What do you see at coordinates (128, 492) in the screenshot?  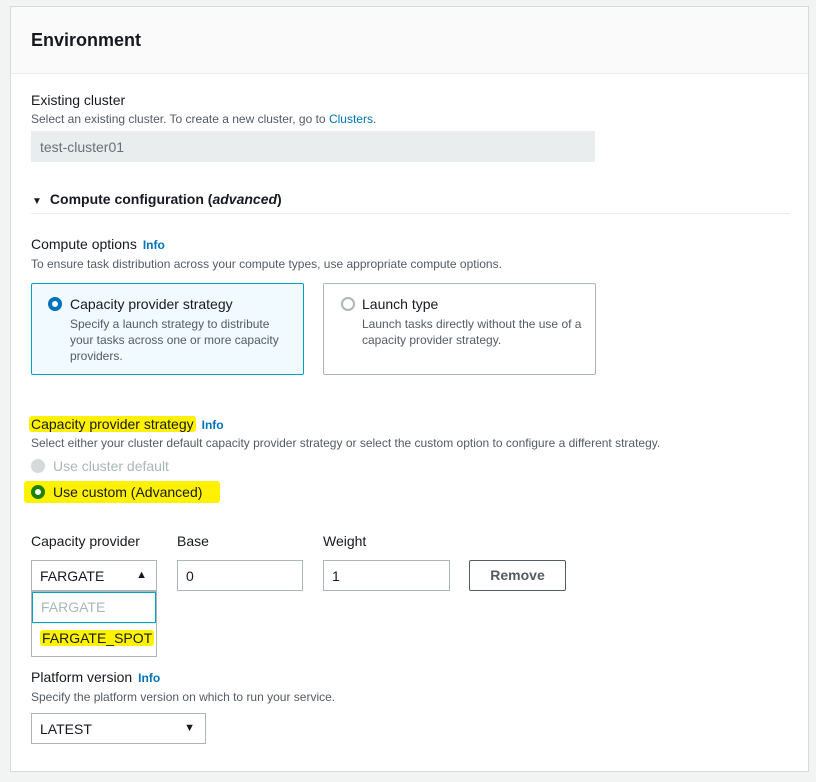 I see `use-custom-label: Use custom (Advanced)` at bounding box center [128, 492].